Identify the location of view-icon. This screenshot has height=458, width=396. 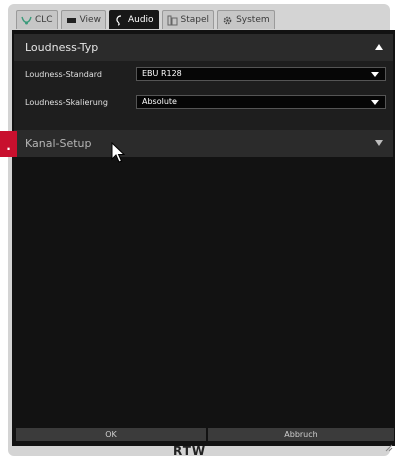
(71, 20).